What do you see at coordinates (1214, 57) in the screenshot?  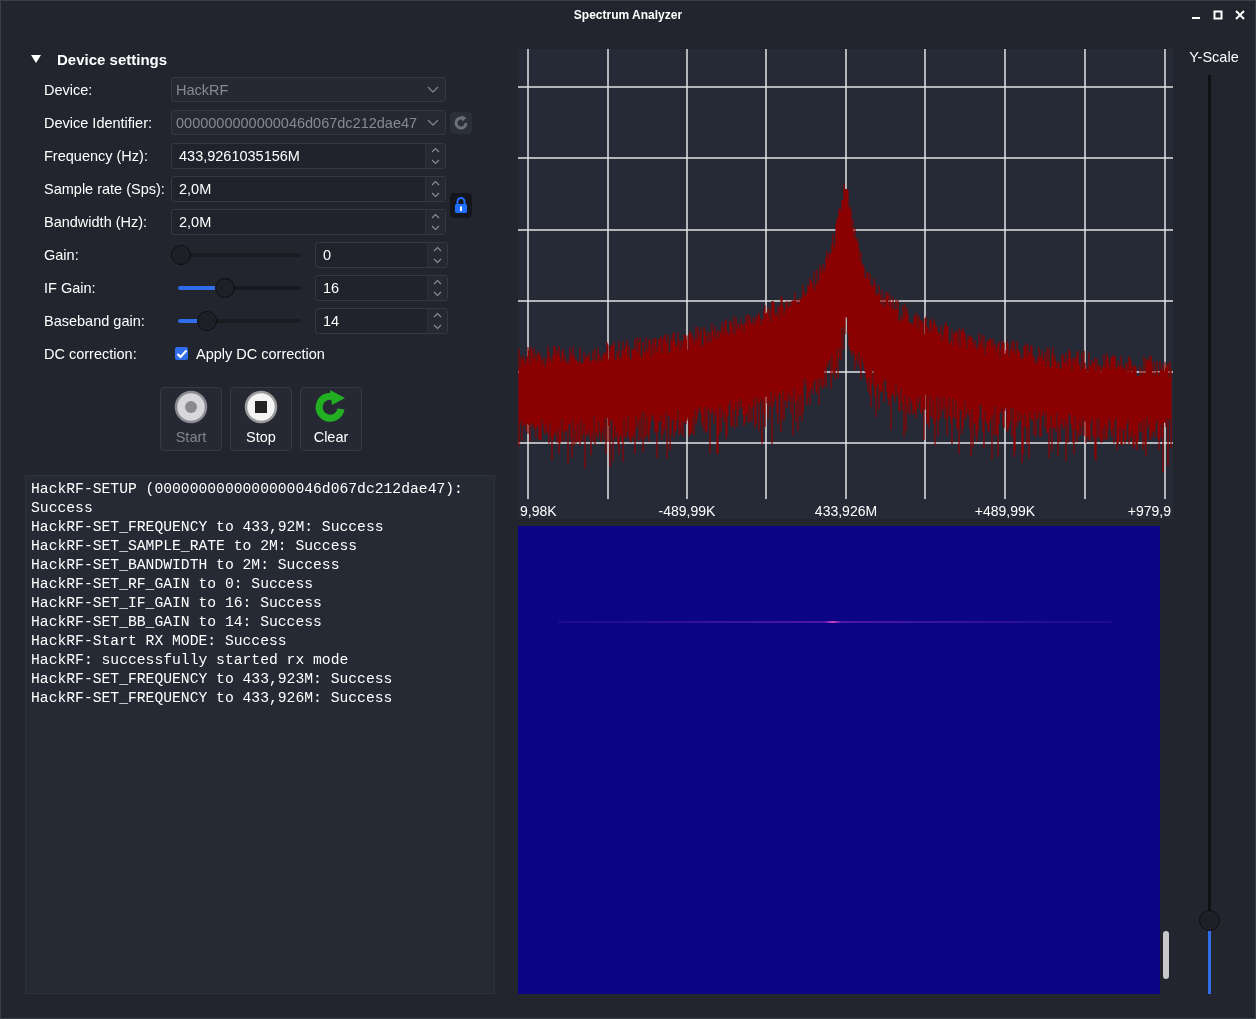 I see `y-scale-label: Y-Scale` at bounding box center [1214, 57].